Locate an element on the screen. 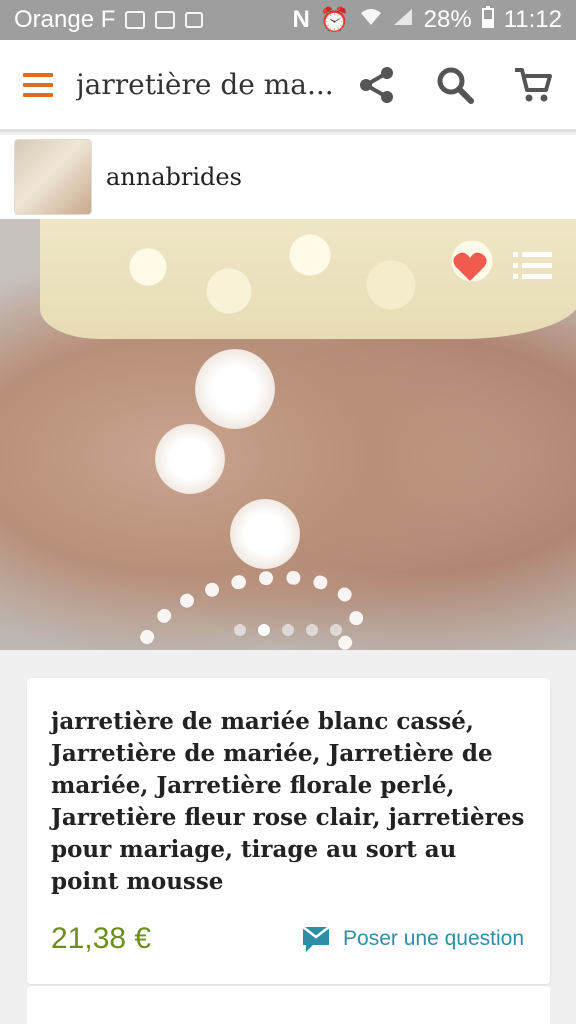 Image resolution: width=576 pixels, height=1024 pixels. nfc-icon: N is located at coordinates (301, 19).